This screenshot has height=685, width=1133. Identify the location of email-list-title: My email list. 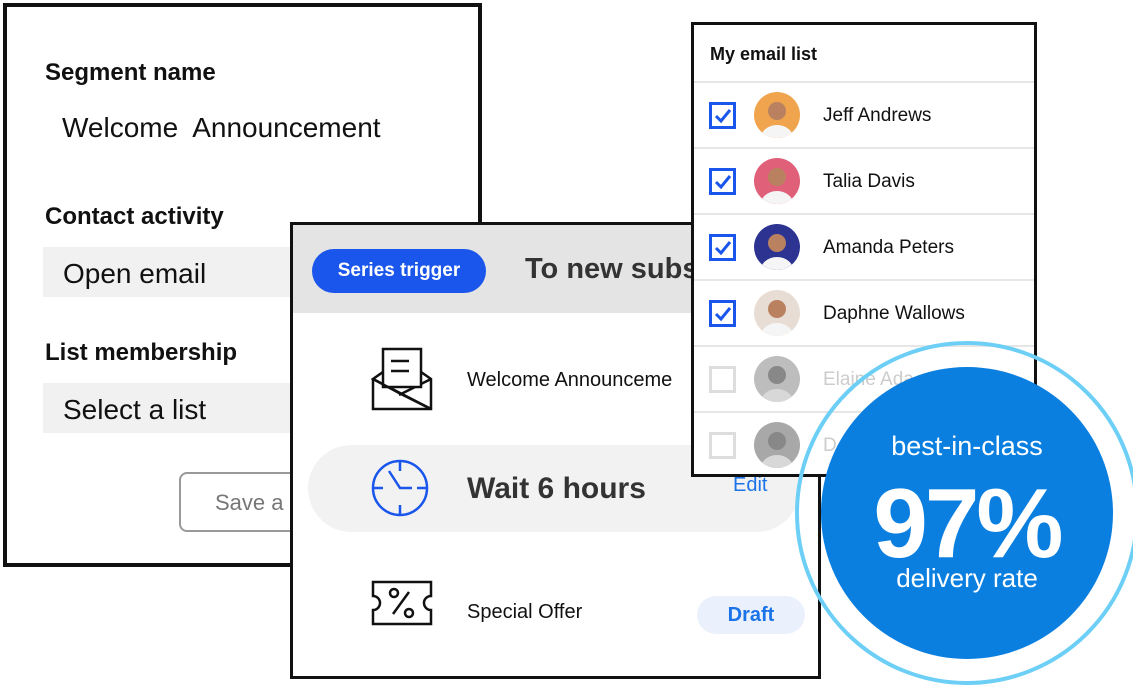
(764, 54).